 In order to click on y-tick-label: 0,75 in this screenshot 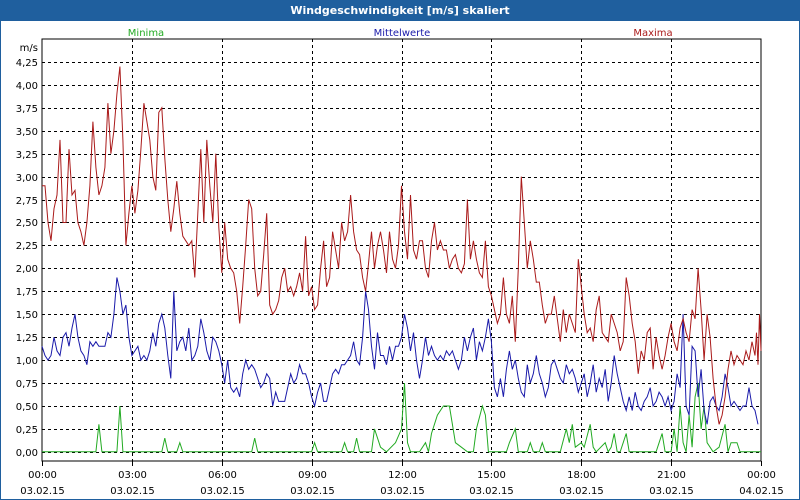, I will do `click(27, 384)`.